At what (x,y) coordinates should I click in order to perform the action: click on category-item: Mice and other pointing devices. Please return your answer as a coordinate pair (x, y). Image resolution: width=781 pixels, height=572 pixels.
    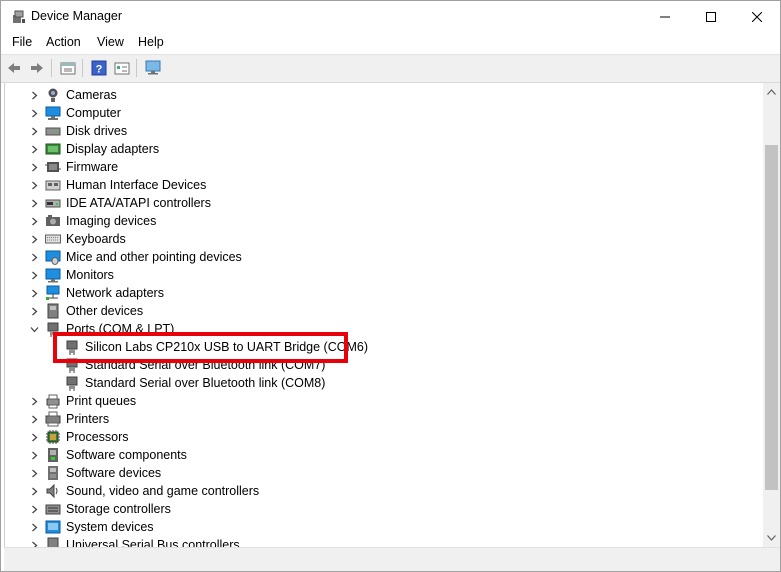
    Looking at the image, I should click on (382, 257).